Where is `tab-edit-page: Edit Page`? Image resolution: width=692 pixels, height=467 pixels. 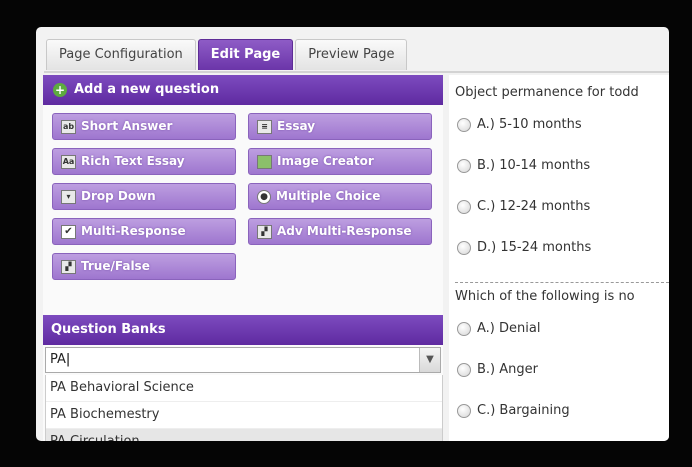
tab-edit-page: Edit Page is located at coordinates (245, 54).